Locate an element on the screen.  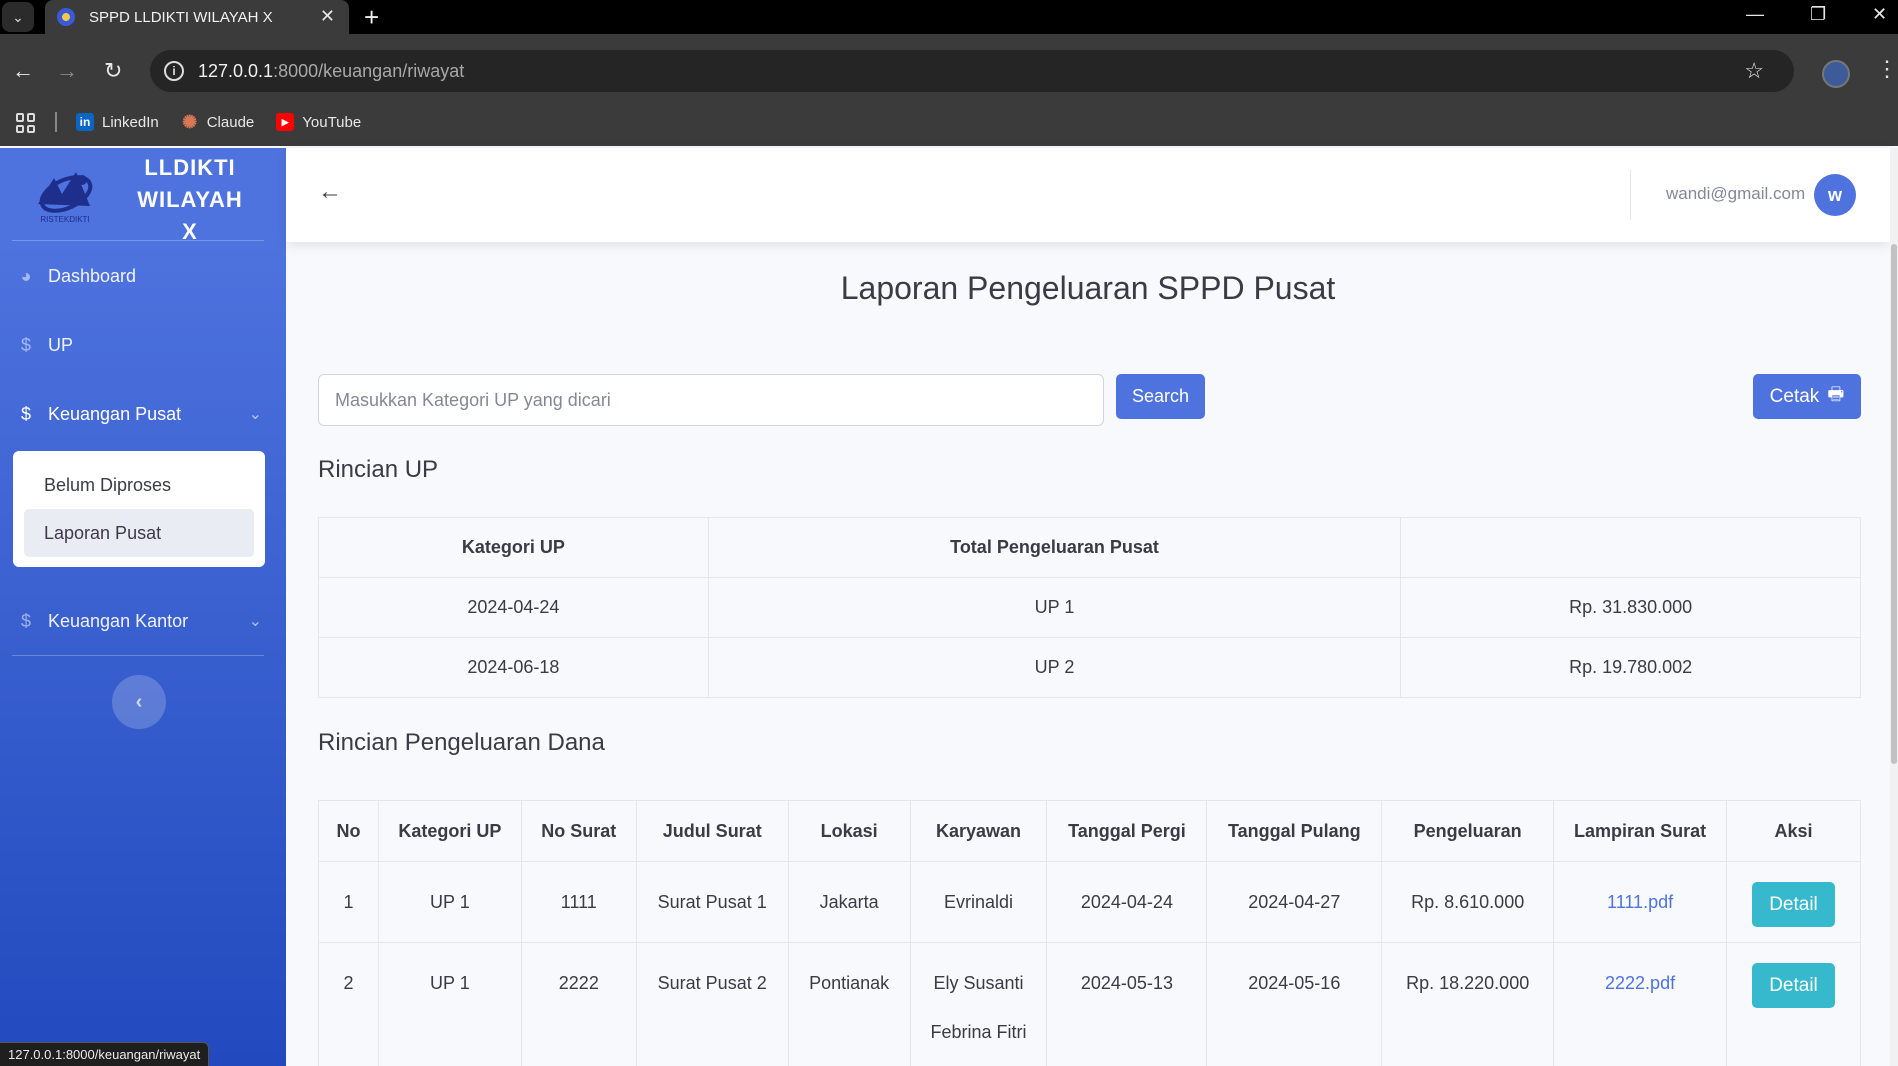
dollar-icon: $ is located at coordinates (25, 620).